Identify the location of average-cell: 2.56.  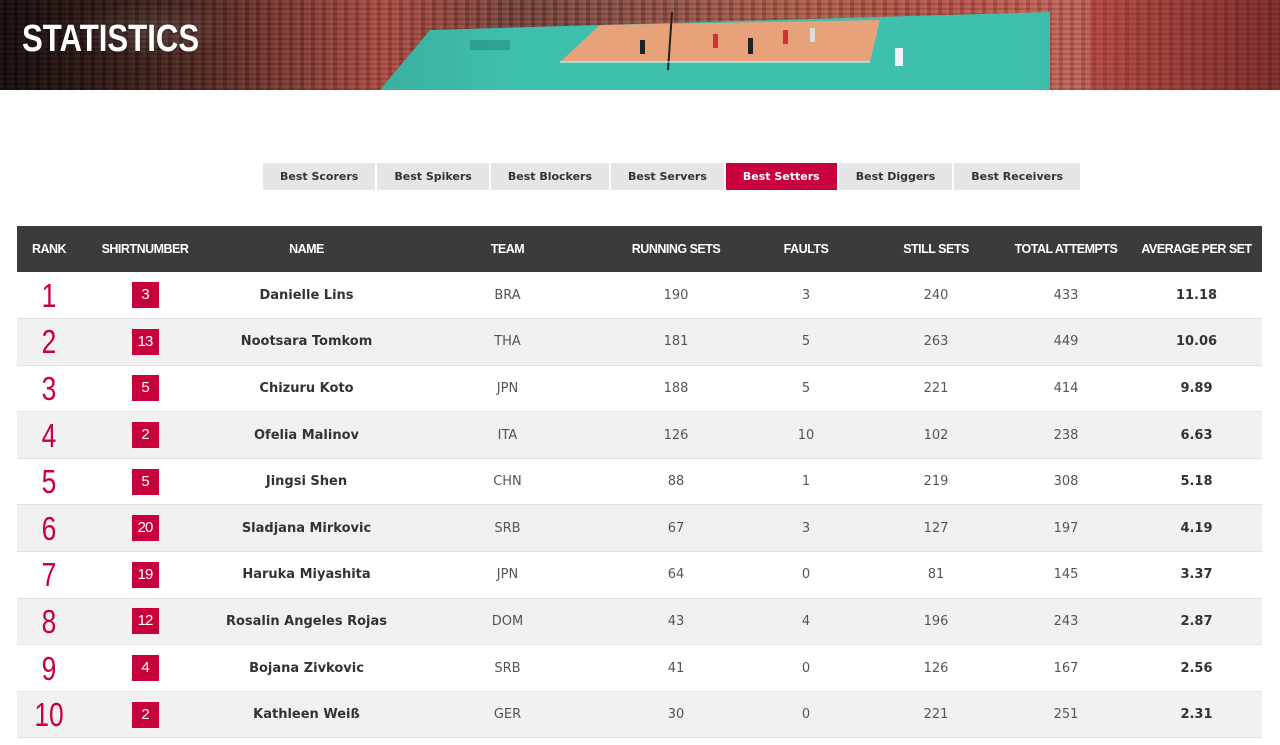
(1196, 668).